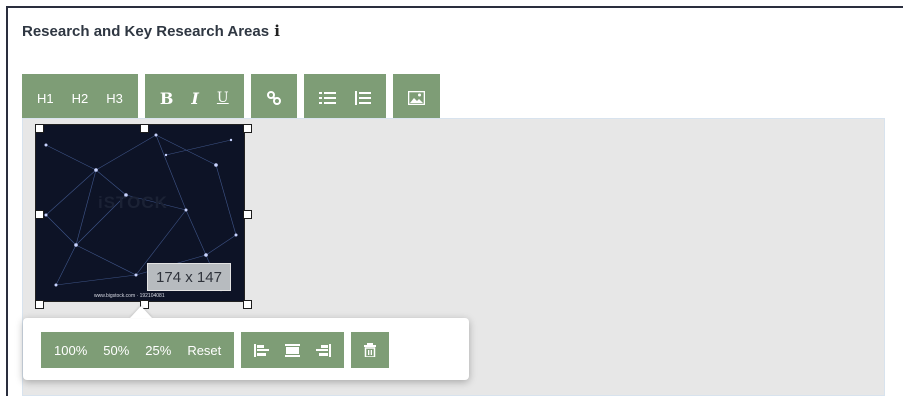 This screenshot has width=903, height=396. I want to click on section-title: Research and Key Research Areas i, so click(152, 31).